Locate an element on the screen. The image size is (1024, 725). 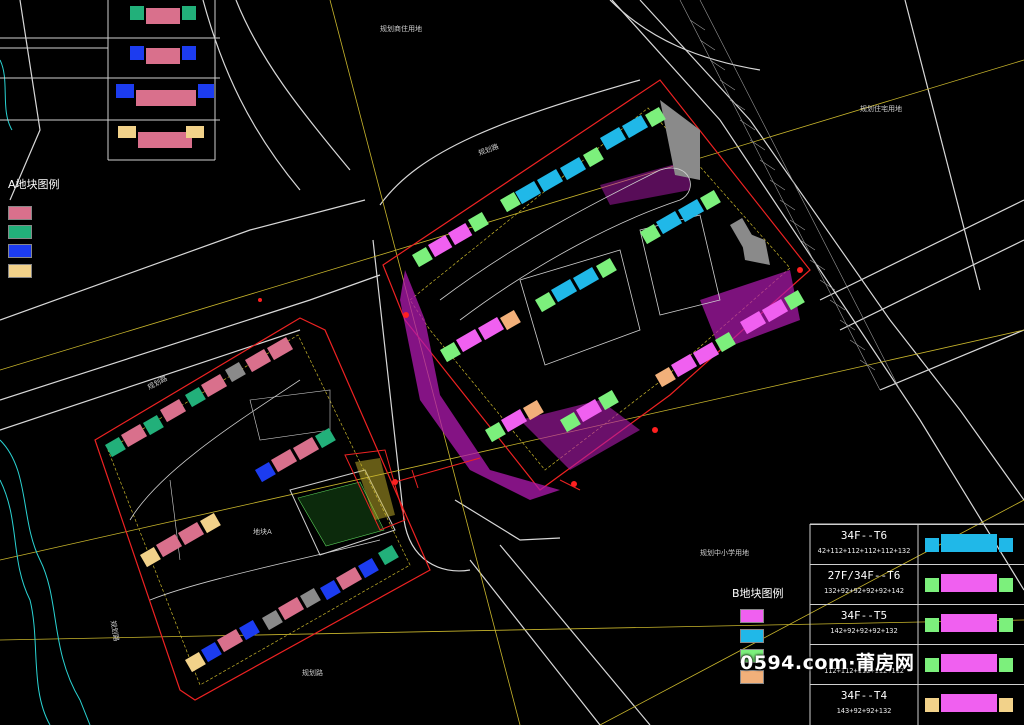
row-title: 34F--T5 is located at coordinates (864, 615).